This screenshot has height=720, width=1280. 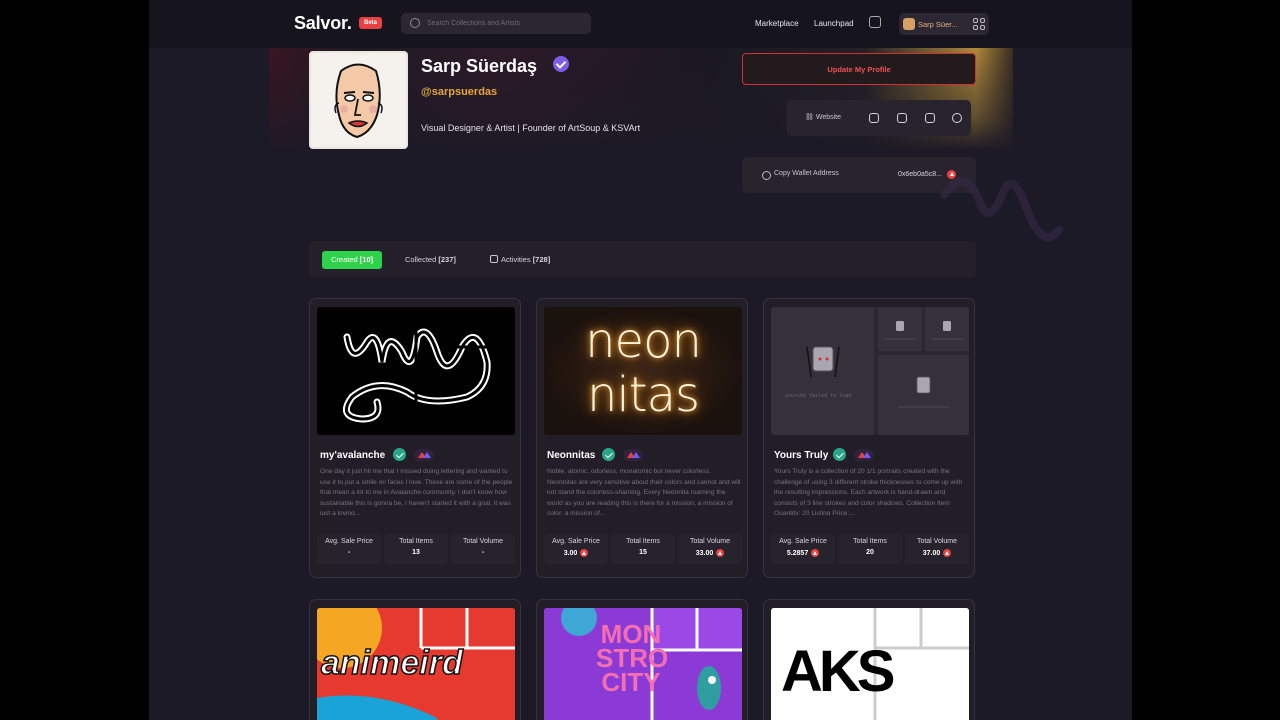 I want to click on profile-handle: @sarpsuerdas, so click(x=459, y=92).